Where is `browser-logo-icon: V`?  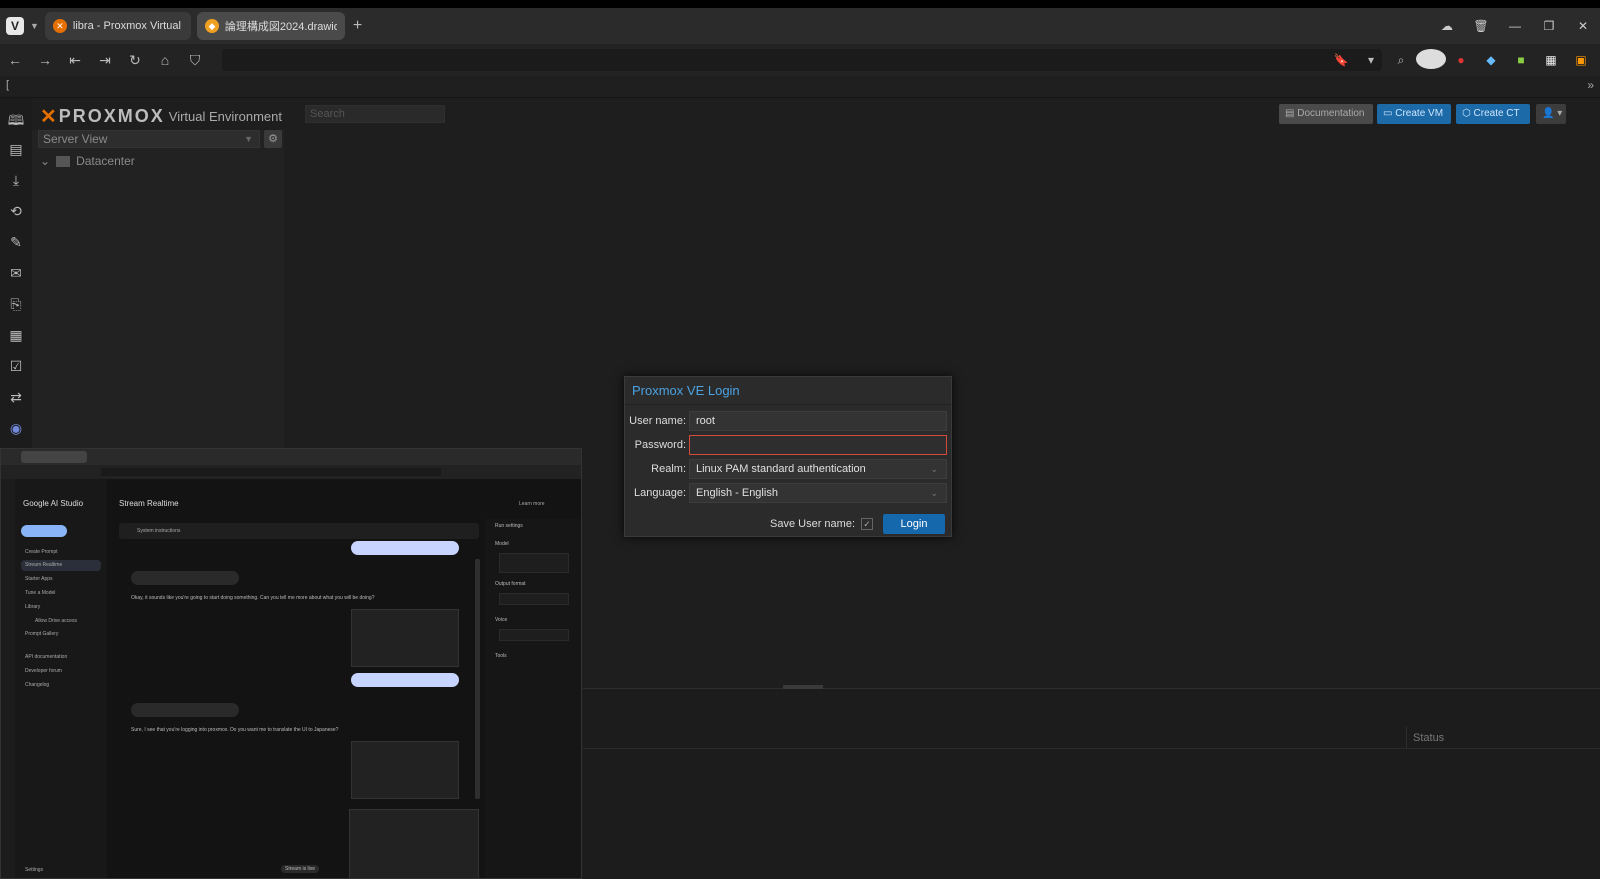
browser-logo-icon: V is located at coordinates (15, 26).